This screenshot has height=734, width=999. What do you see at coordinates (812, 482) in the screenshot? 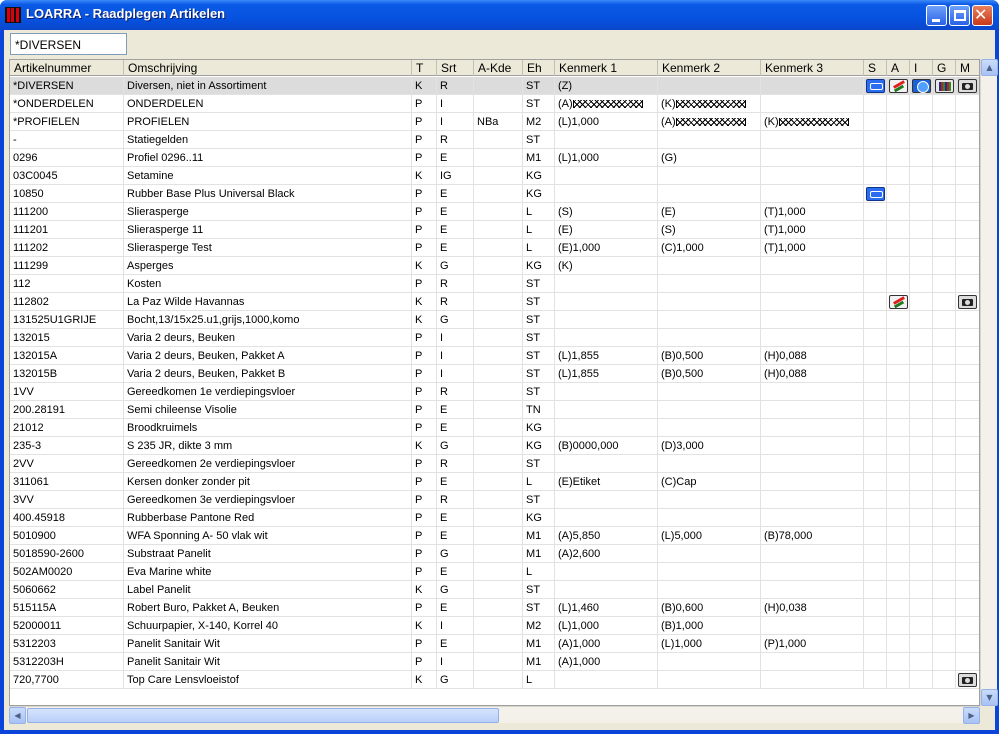
I see `cell-k3` at bounding box center [812, 482].